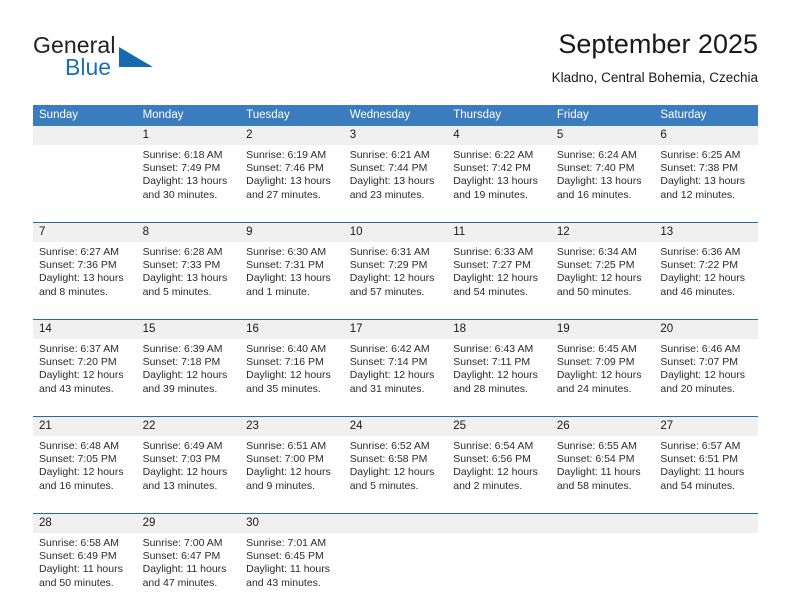  What do you see at coordinates (85, 232) in the screenshot?
I see `day-number: 7` at bounding box center [85, 232].